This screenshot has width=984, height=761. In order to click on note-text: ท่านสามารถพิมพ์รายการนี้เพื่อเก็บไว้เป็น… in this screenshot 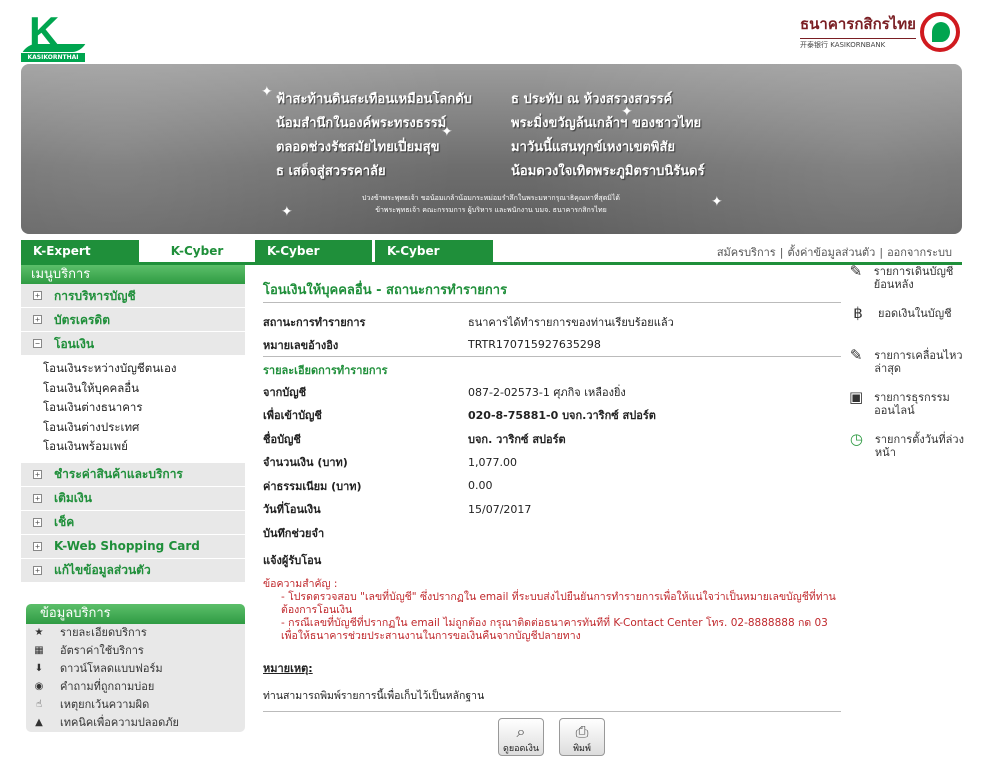, I will do `click(552, 699)`.